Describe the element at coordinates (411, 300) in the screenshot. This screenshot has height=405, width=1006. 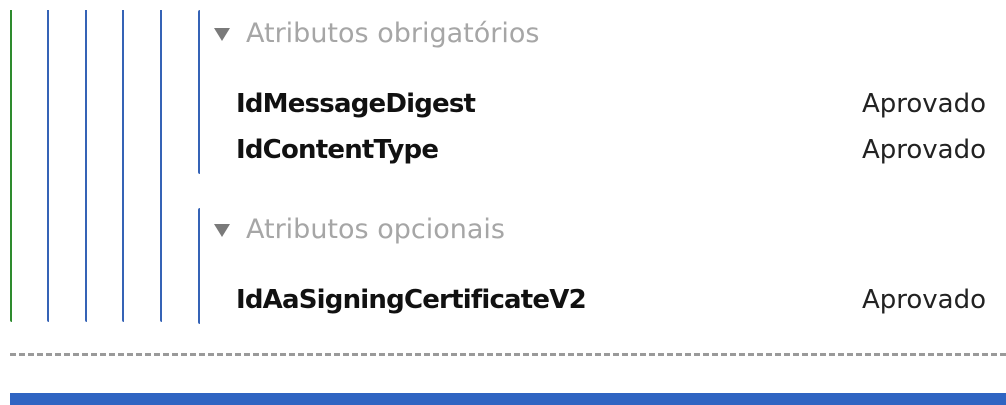
I see `attribute-name: IdAaSigningCertificateV2` at that location.